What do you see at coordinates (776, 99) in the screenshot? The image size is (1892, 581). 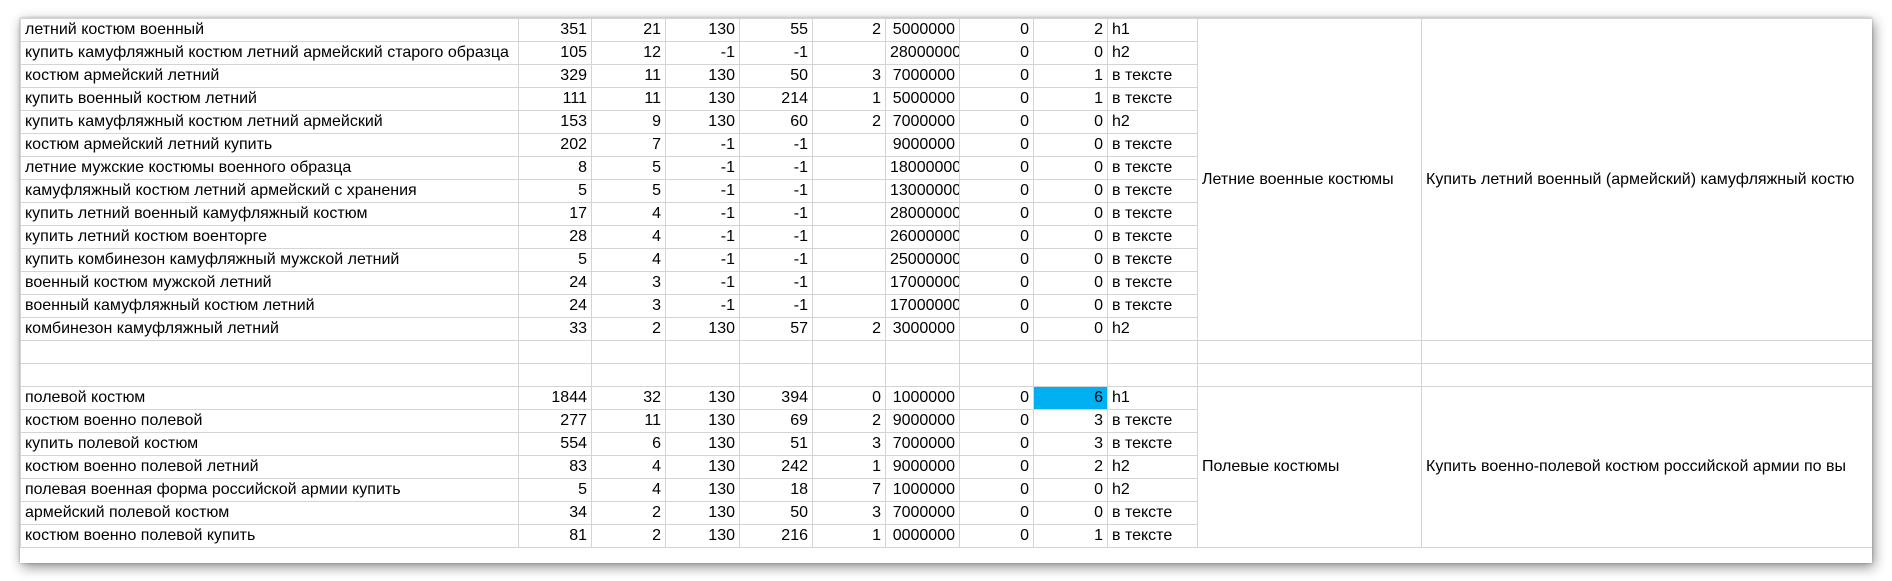 I see `num-cell: 214` at bounding box center [776, 99].